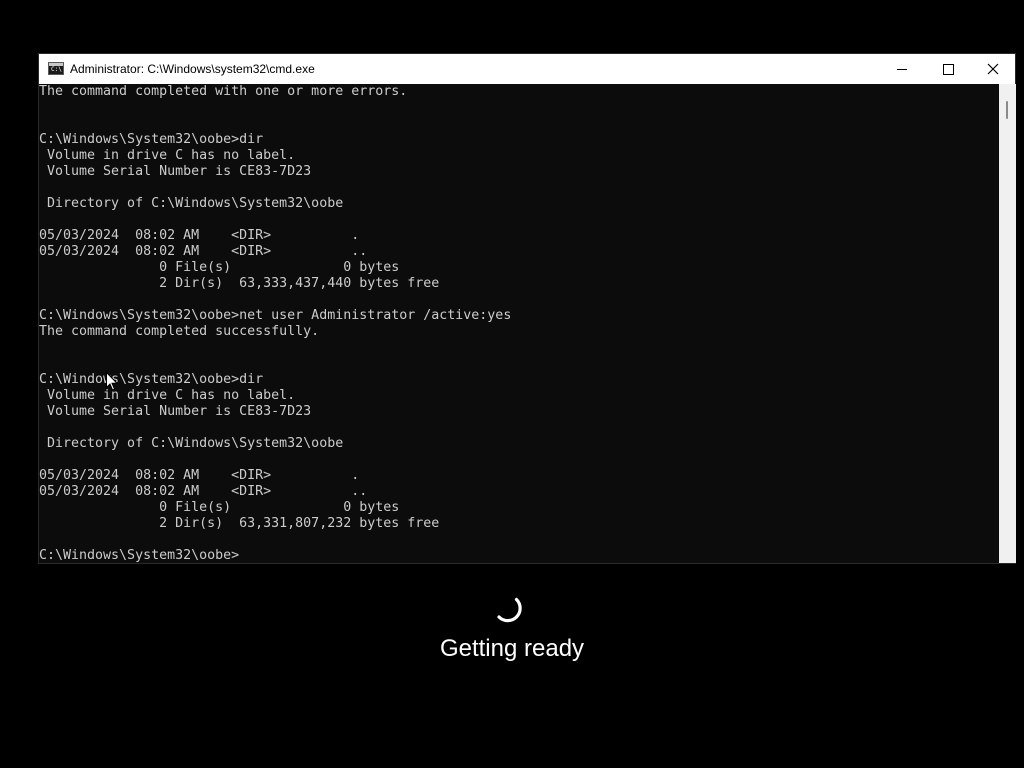  What do you see at coordinates (1007, 110) in the screenshot?
I see `scrollbar-thumb` at bounding box center [1007, 110].